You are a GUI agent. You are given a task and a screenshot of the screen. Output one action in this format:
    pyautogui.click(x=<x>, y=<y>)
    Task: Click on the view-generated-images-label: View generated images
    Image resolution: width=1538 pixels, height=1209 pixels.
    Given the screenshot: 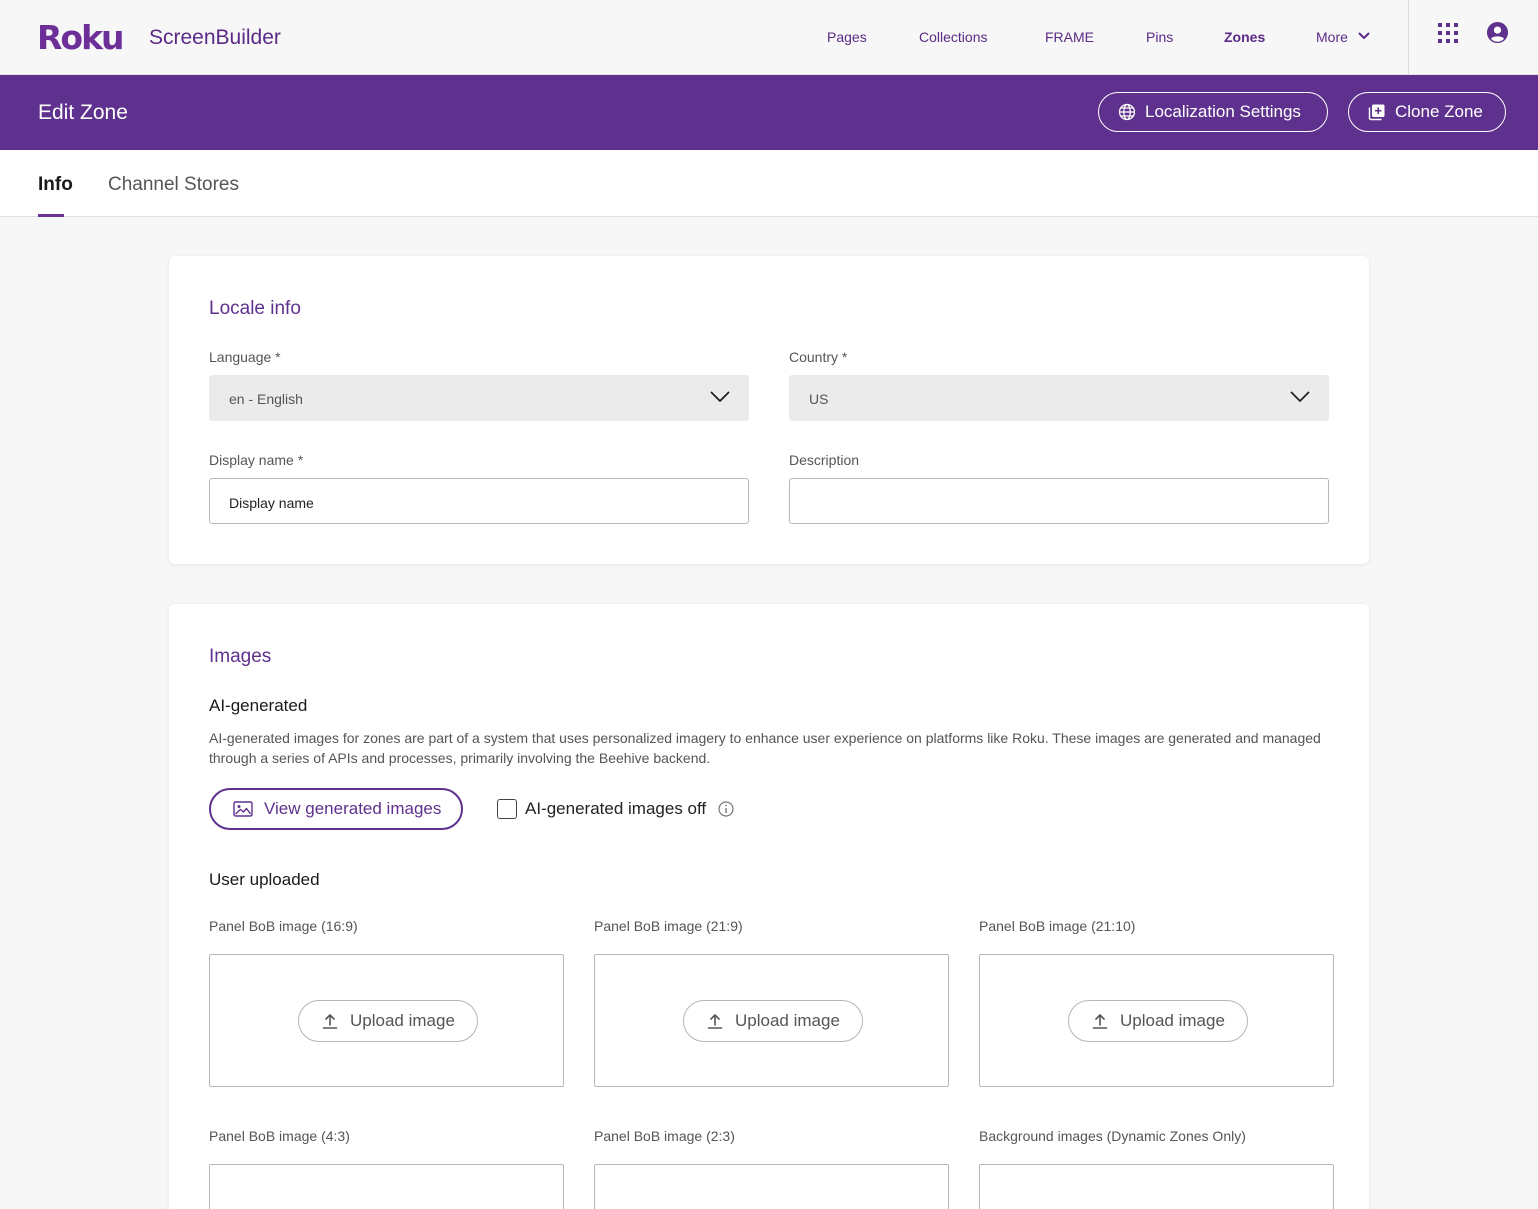 What is the action you would take?
    pyautogui.click(x=353, y=808)
    